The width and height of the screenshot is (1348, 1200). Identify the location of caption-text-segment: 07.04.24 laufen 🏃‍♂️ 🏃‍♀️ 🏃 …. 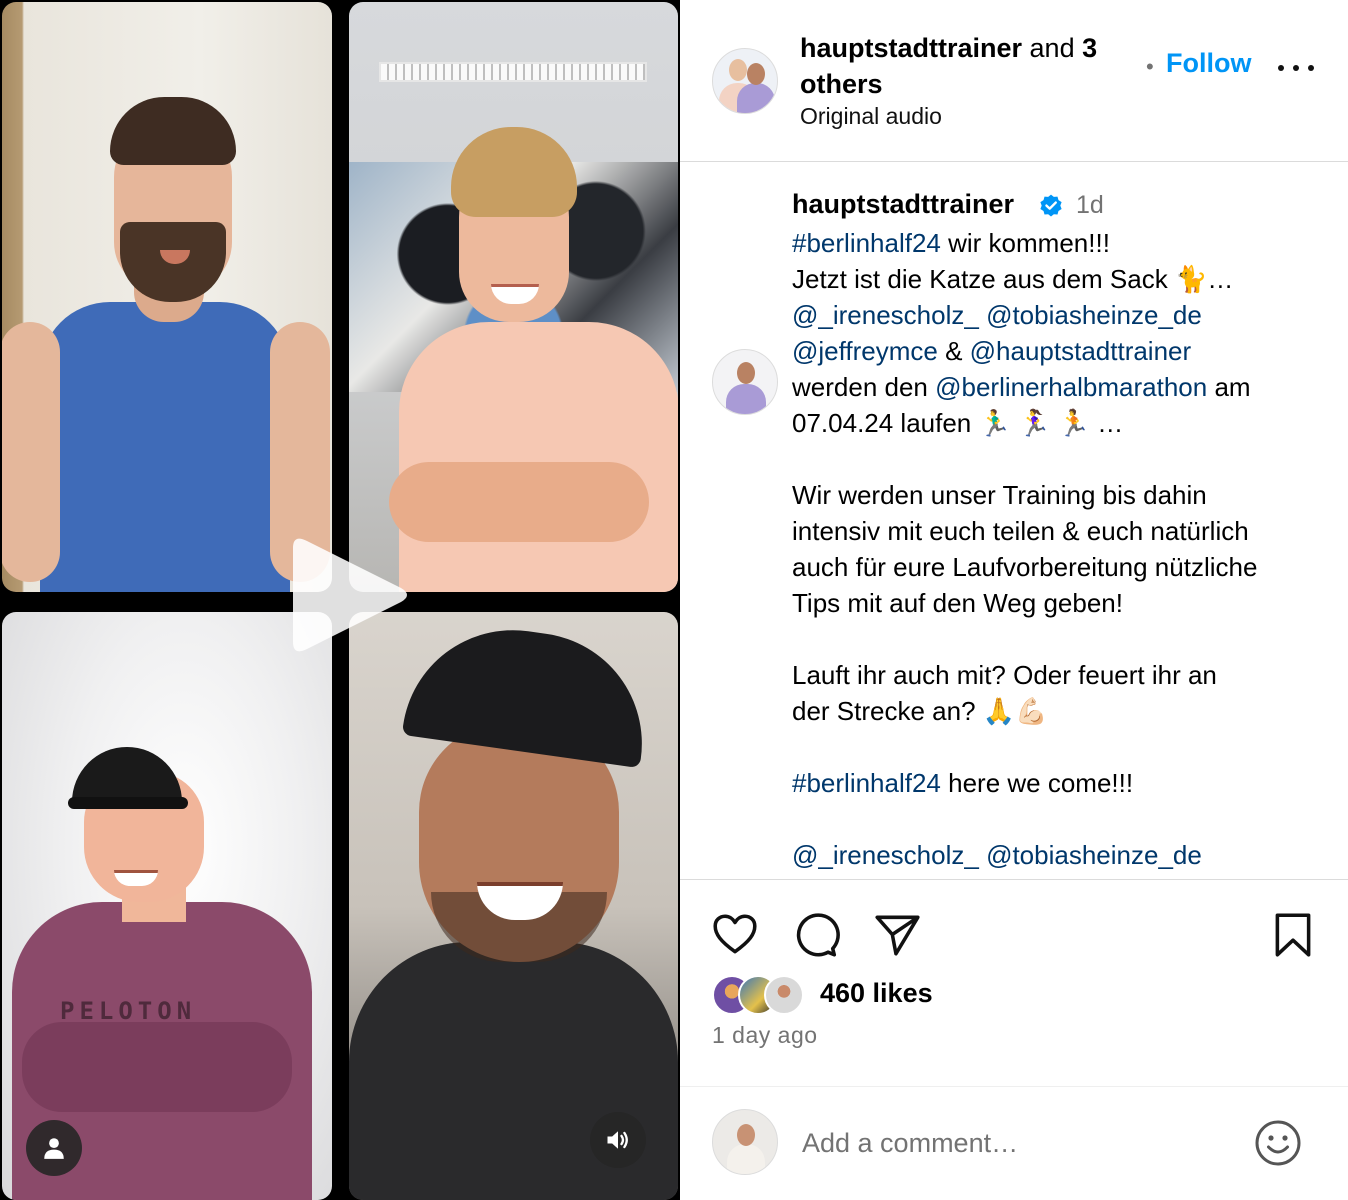
(958, 423).